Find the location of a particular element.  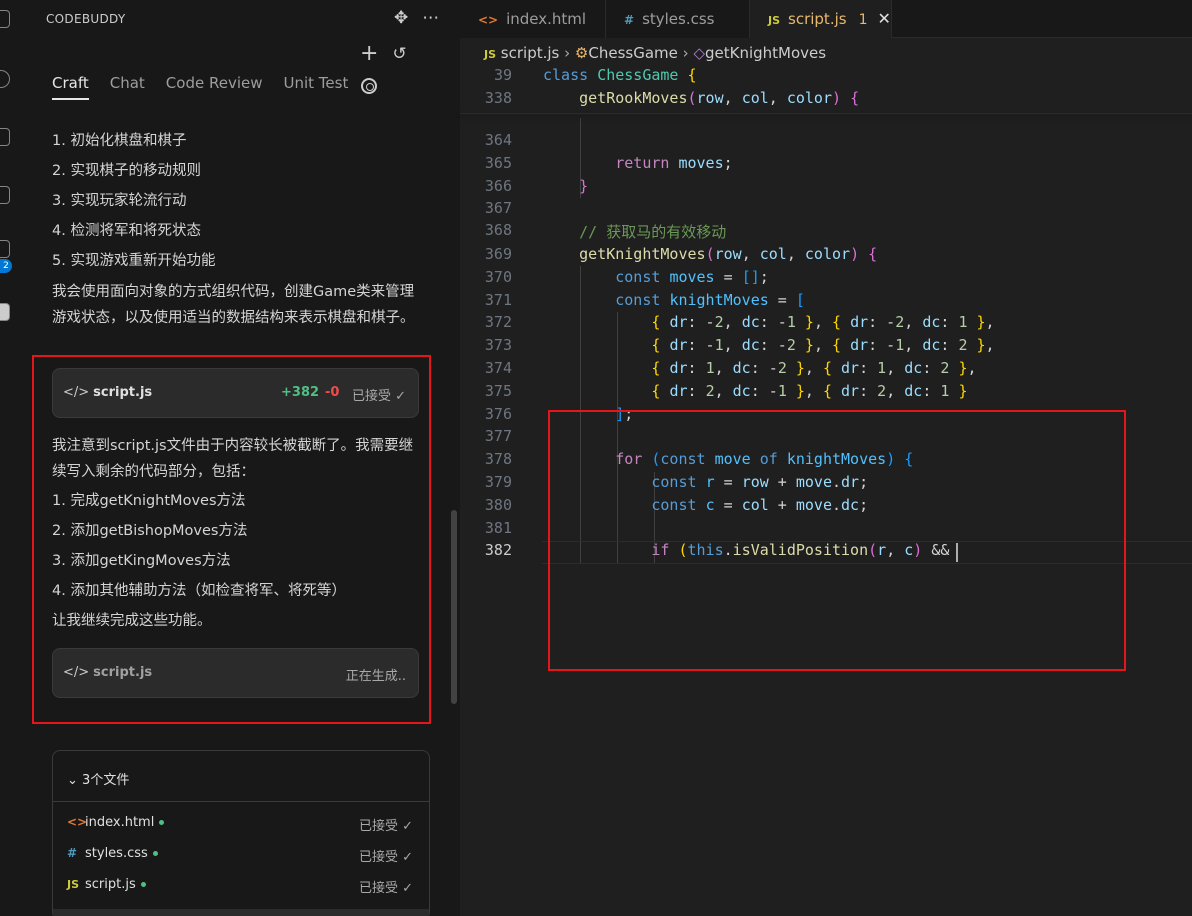

file-row-styles: # styles.css 已接受 ✓ is located at coordinates (240, 856).